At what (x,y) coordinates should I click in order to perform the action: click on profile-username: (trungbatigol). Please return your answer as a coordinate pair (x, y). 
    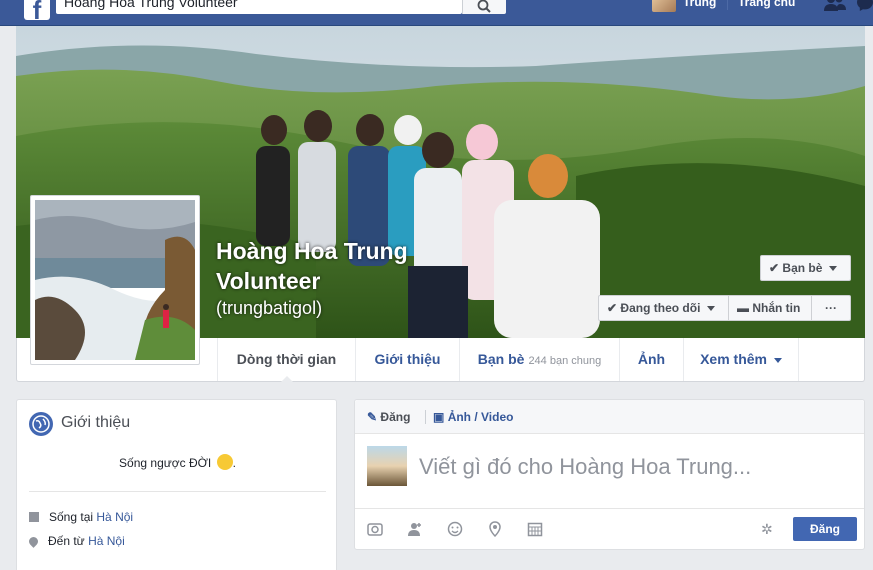
    Looking at the image, I should click on (269, 308).